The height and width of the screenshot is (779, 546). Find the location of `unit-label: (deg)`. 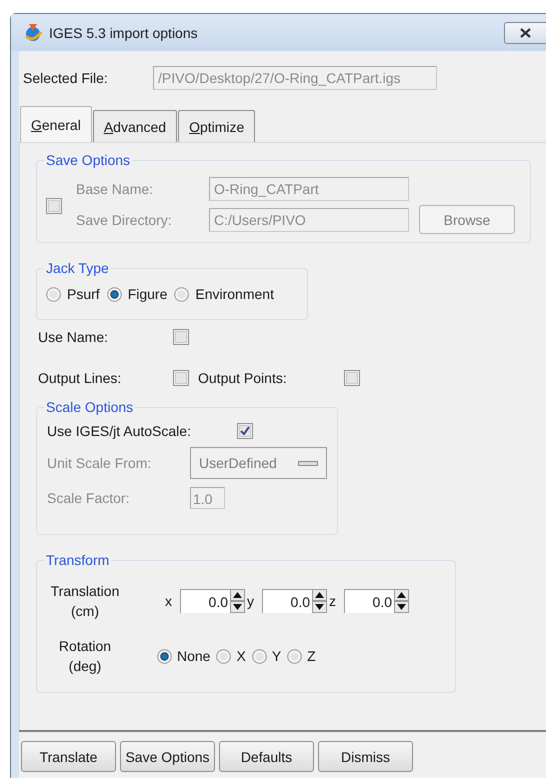

unit-label: (deg) is located at coordinates (85, 666).